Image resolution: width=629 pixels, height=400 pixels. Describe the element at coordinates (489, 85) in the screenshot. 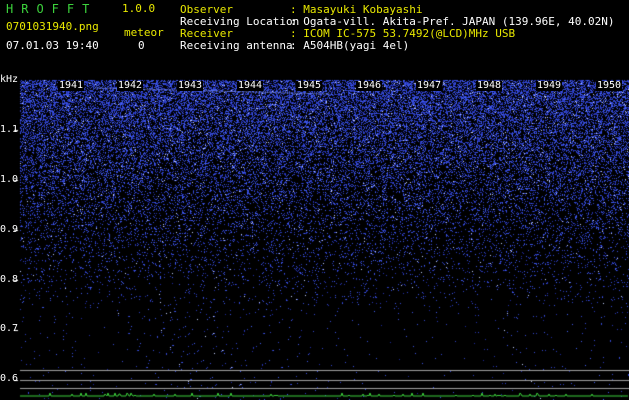

I see `x-tick-label: 1948` at that location.